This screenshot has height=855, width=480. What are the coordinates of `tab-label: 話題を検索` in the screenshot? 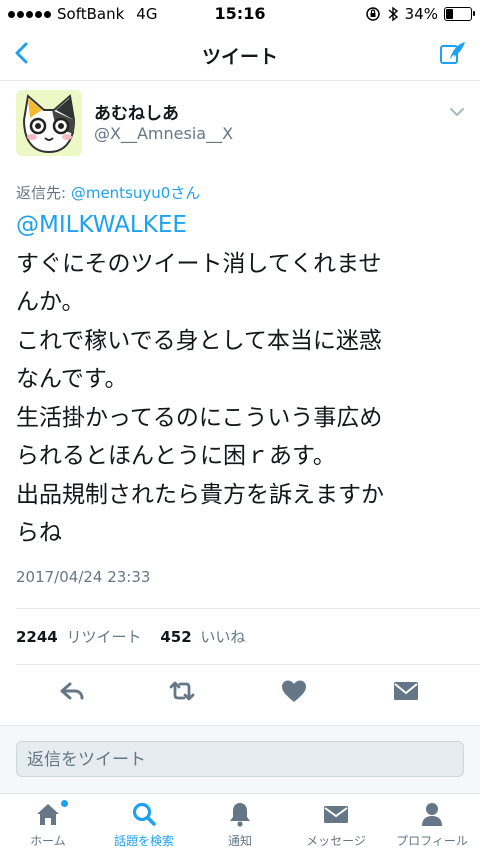 It's located at (143, 841).